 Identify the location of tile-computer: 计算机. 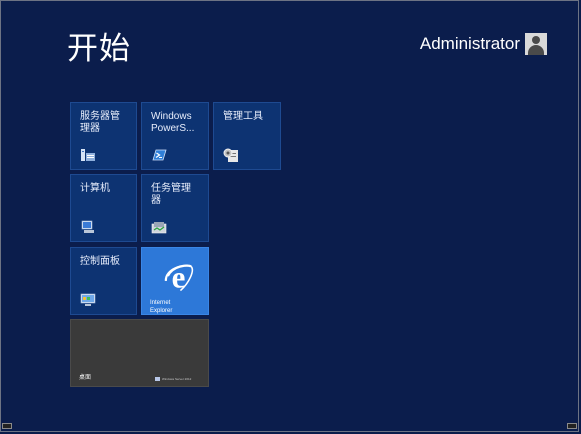
(103, 208).